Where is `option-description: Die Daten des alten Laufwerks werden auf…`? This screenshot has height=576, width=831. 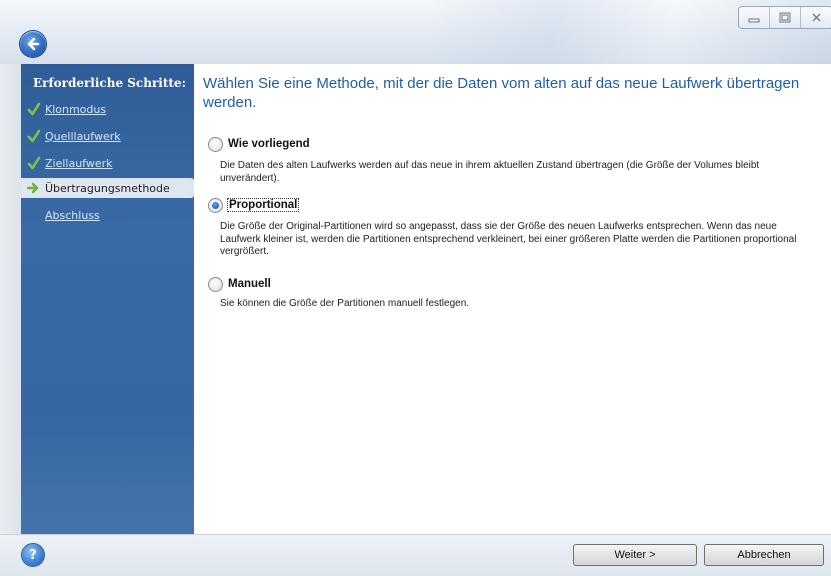
option-description: Die Daten des alten Laufwerks werden auf… is located at coordinates (490, 172).